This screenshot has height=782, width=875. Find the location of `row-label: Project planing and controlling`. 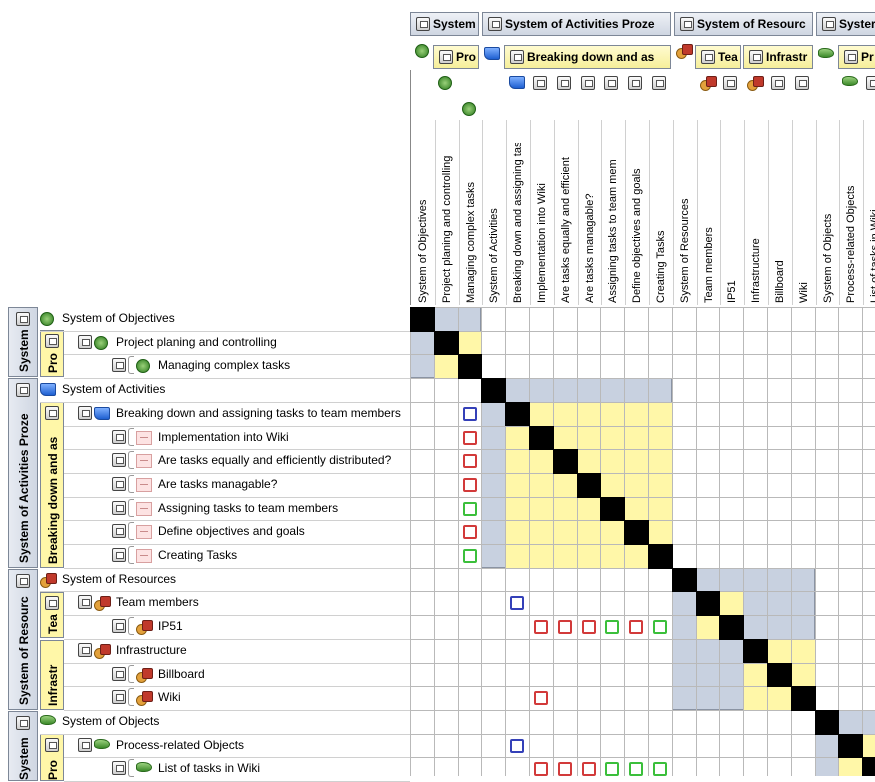

row-label: Project planing and controlling is located at coordinates (196, 342).